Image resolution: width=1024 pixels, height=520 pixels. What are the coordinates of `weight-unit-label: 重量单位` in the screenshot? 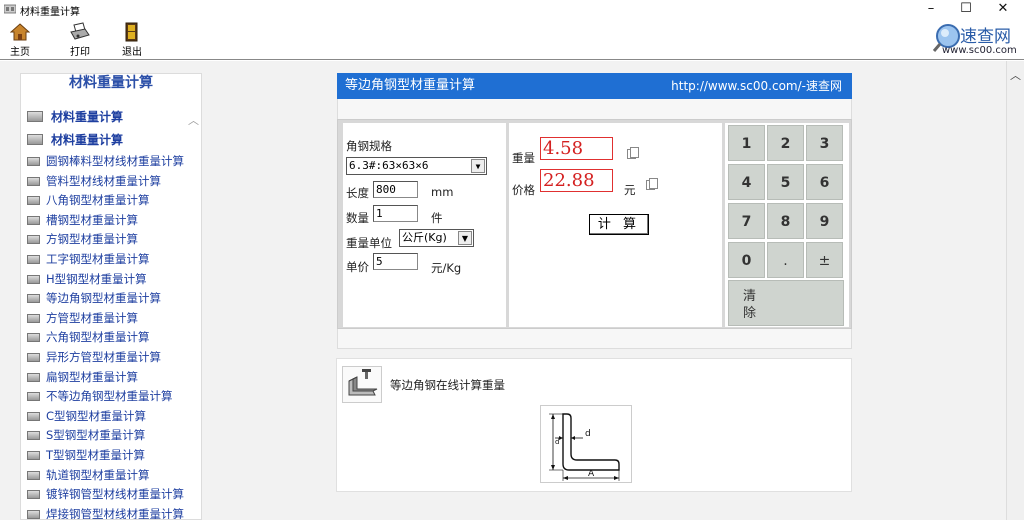 It's located at (369, 243).